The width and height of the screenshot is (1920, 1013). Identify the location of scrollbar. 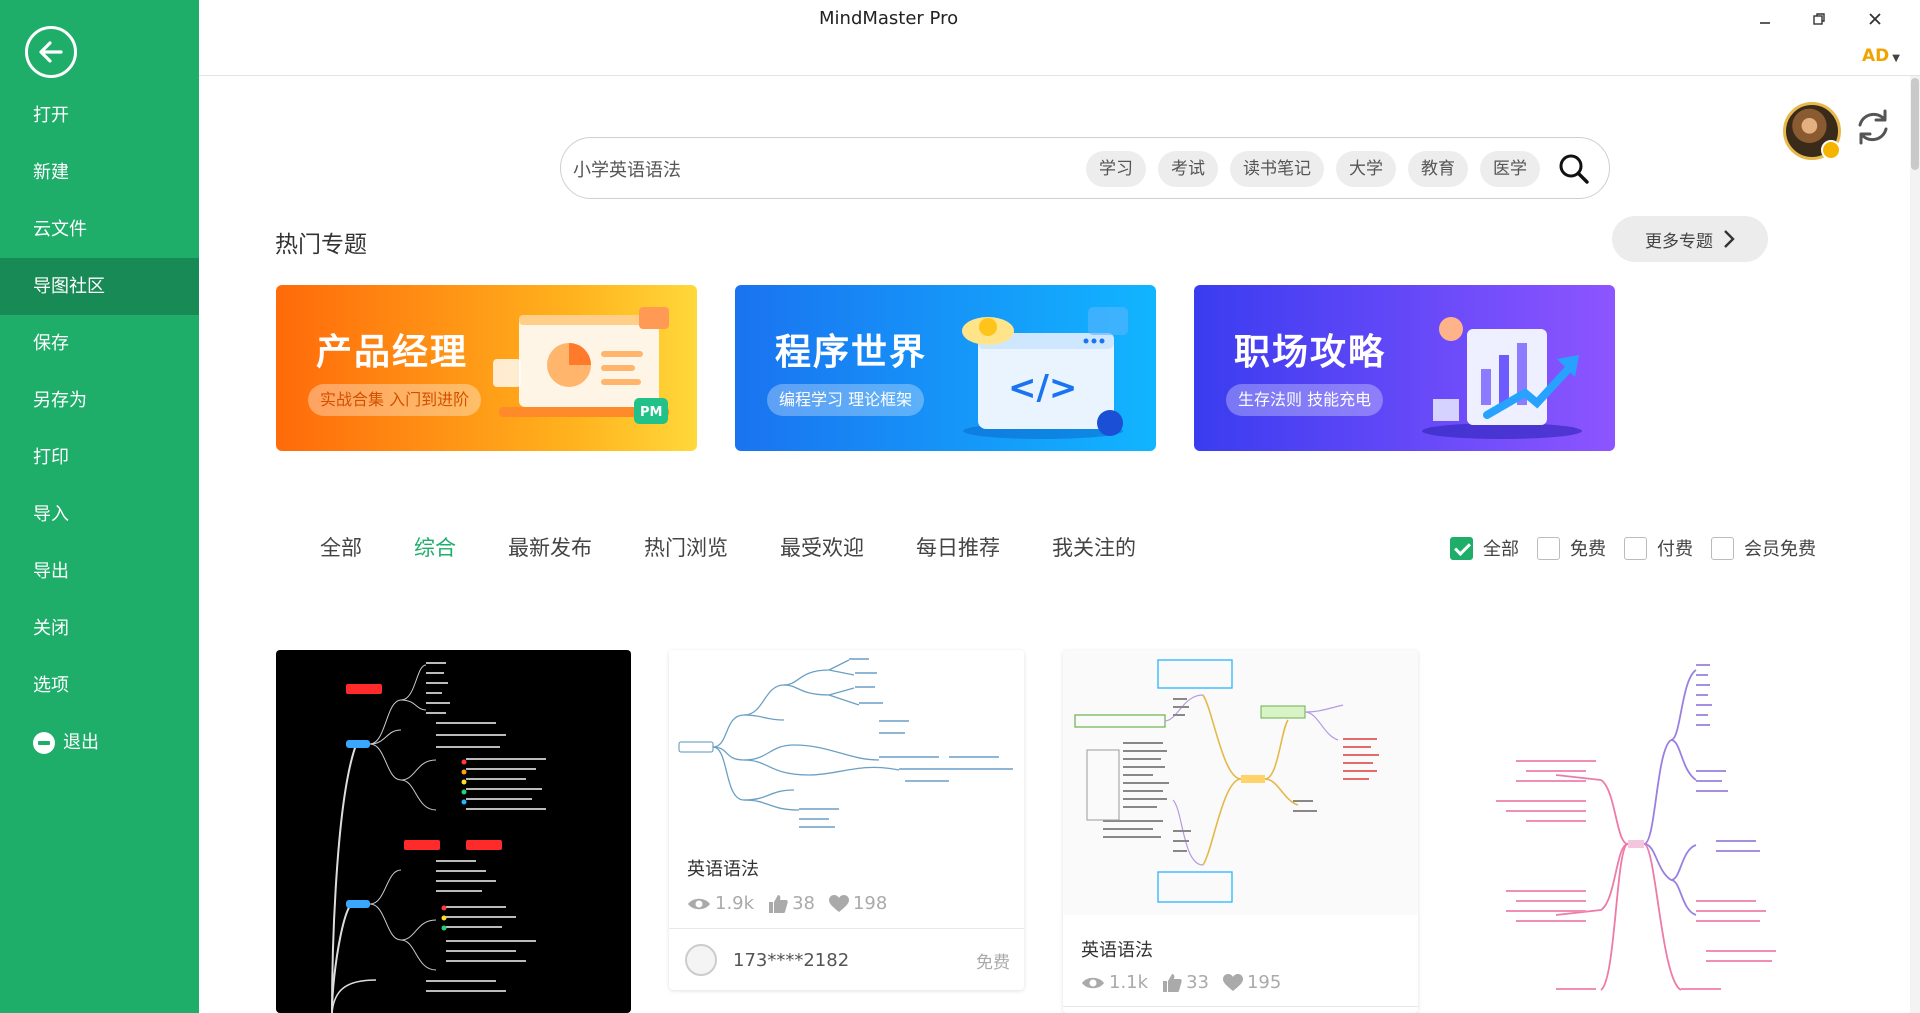
(1915, 544).